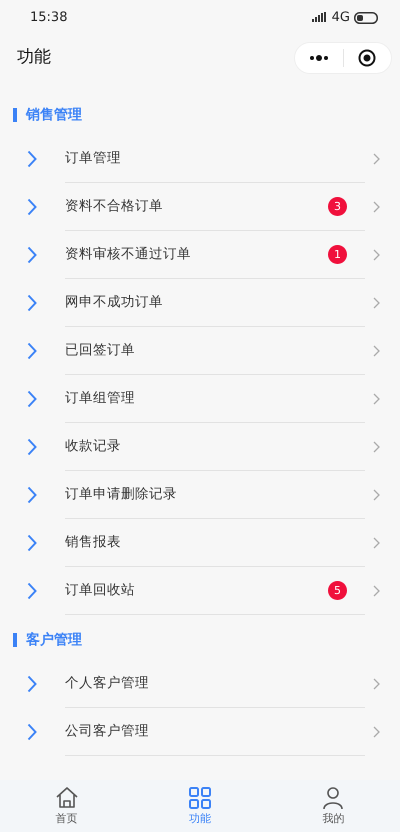 Image resolution: width=400 pixels, height=832 pixels. Describe the element at coordinates (337, 590) in the screenshot. I see `count-badge: 5` at that location.